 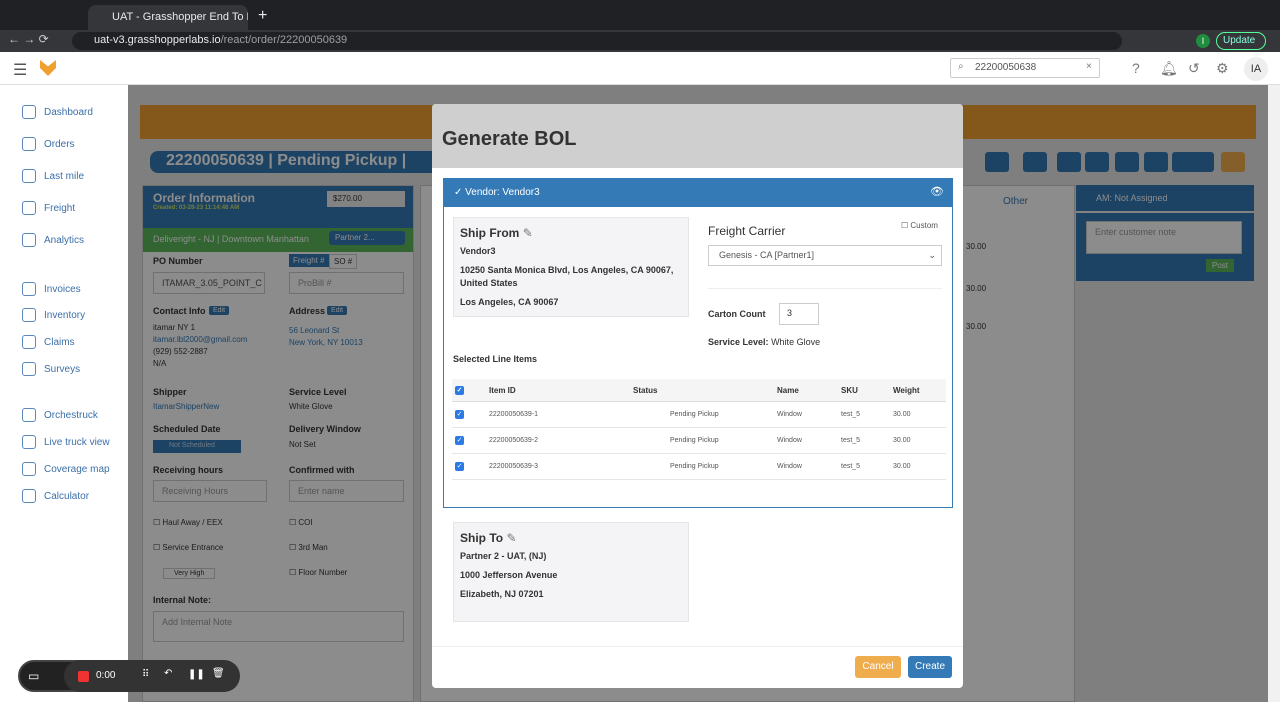 I want to click on divider, so click(x=825, y=288).